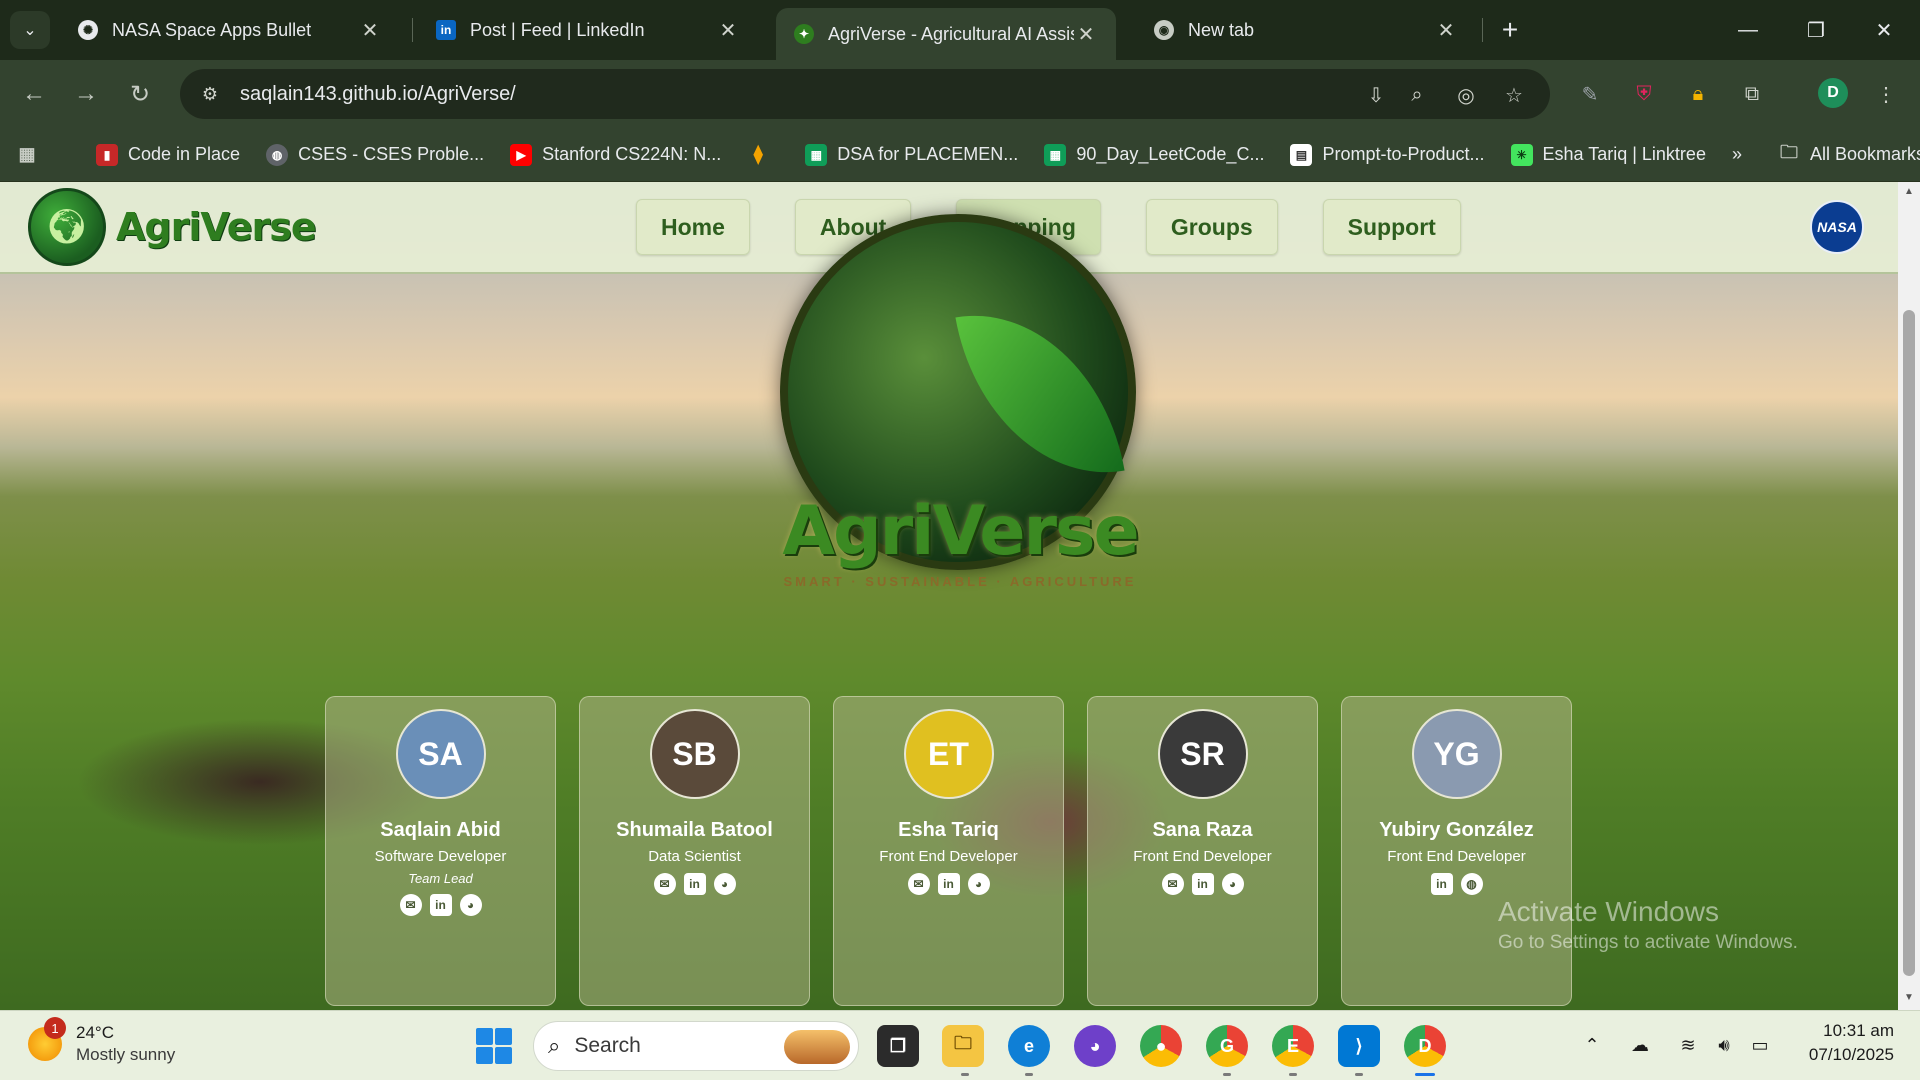 The height and width of the screenshot is (1080, 1920). What do you see at coordinates (1698, 94) in the screenshot?
I see `lock-extension-icon: 🔒︎` at bounding box center [1698, 94].